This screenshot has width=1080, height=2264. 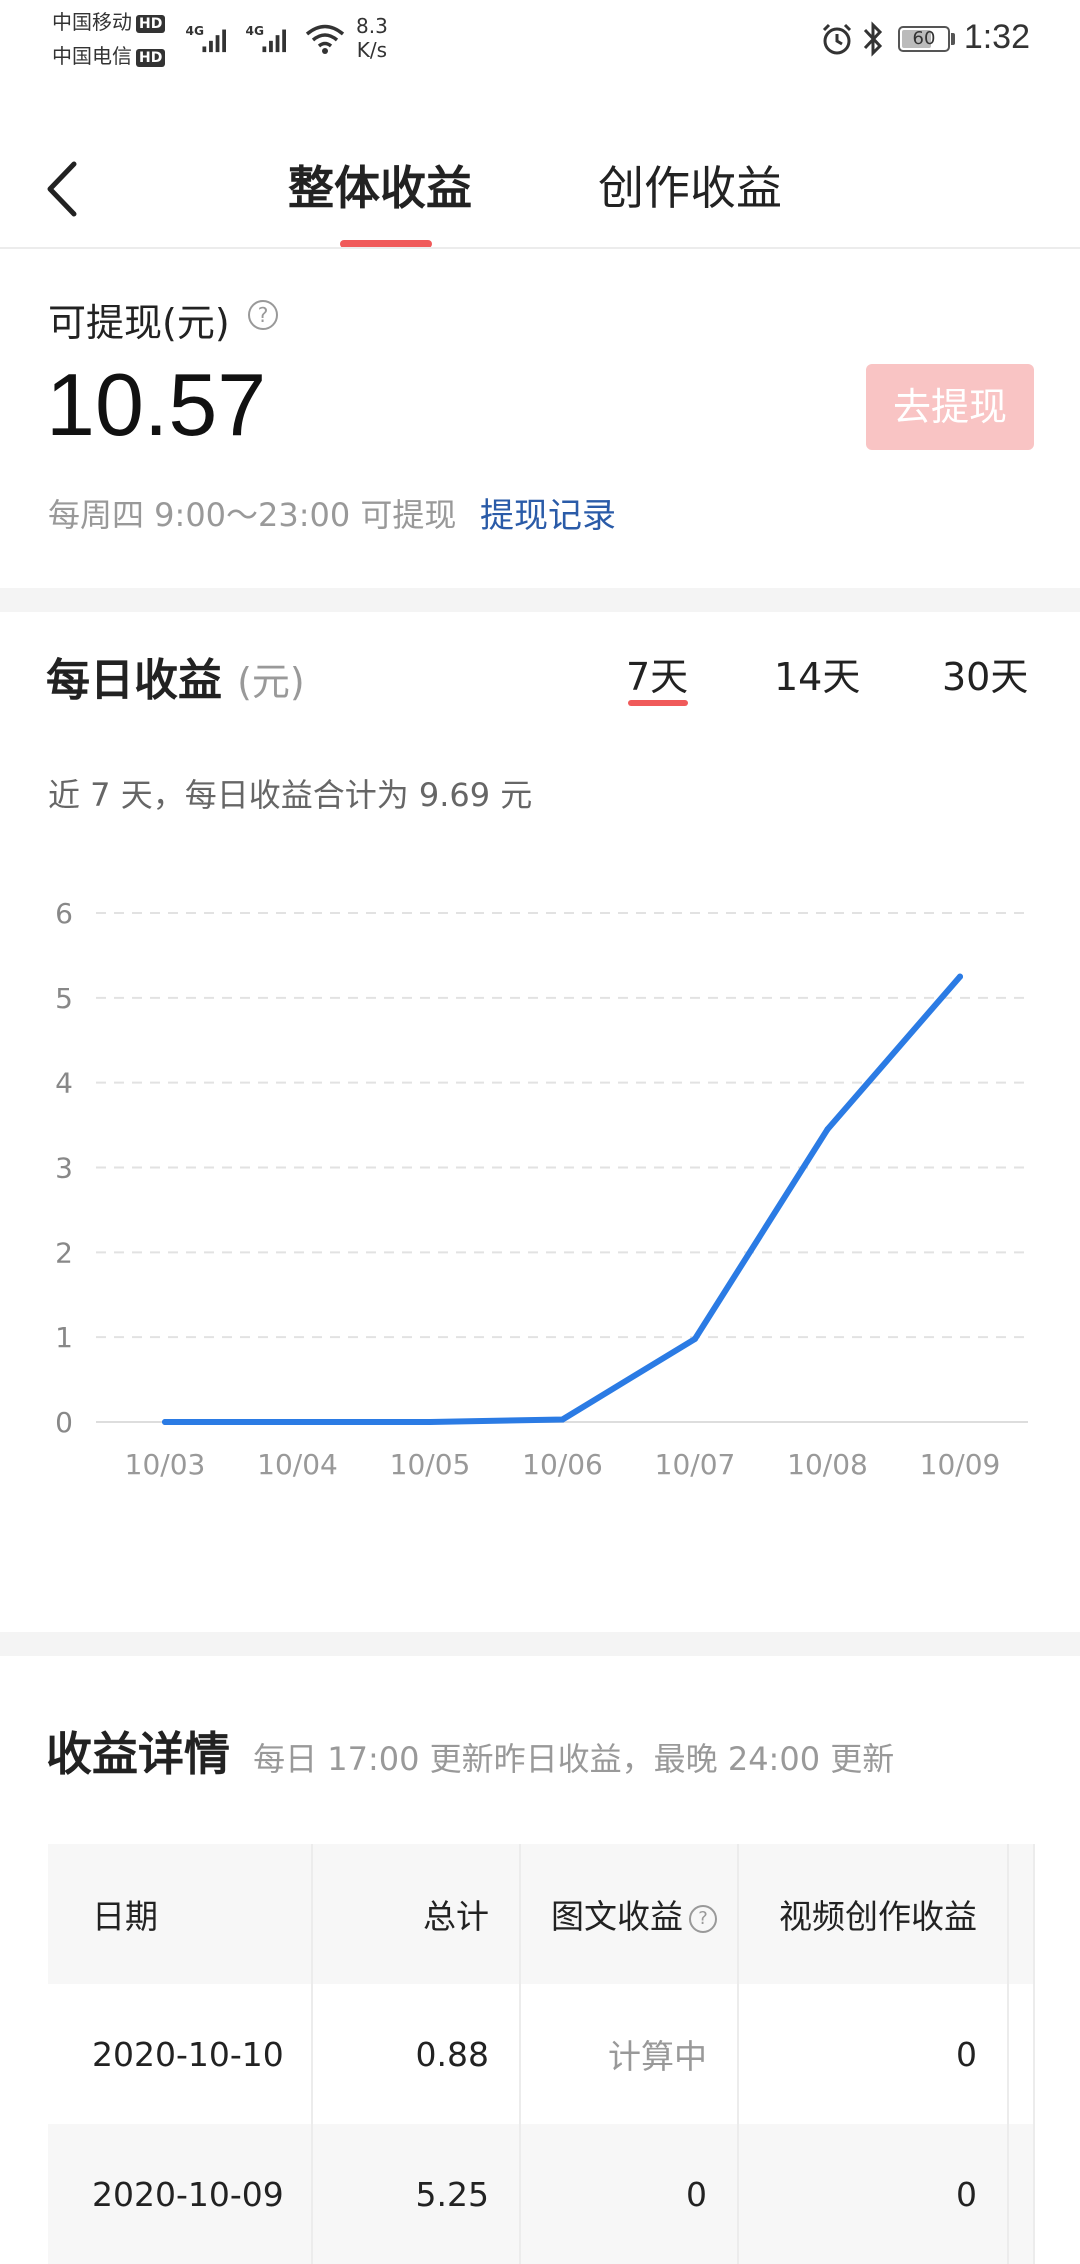 What do you see at coordinates (195, 31) in the screenshot?
I see `network-type-1: 4G` at bounding box center [195, 31].